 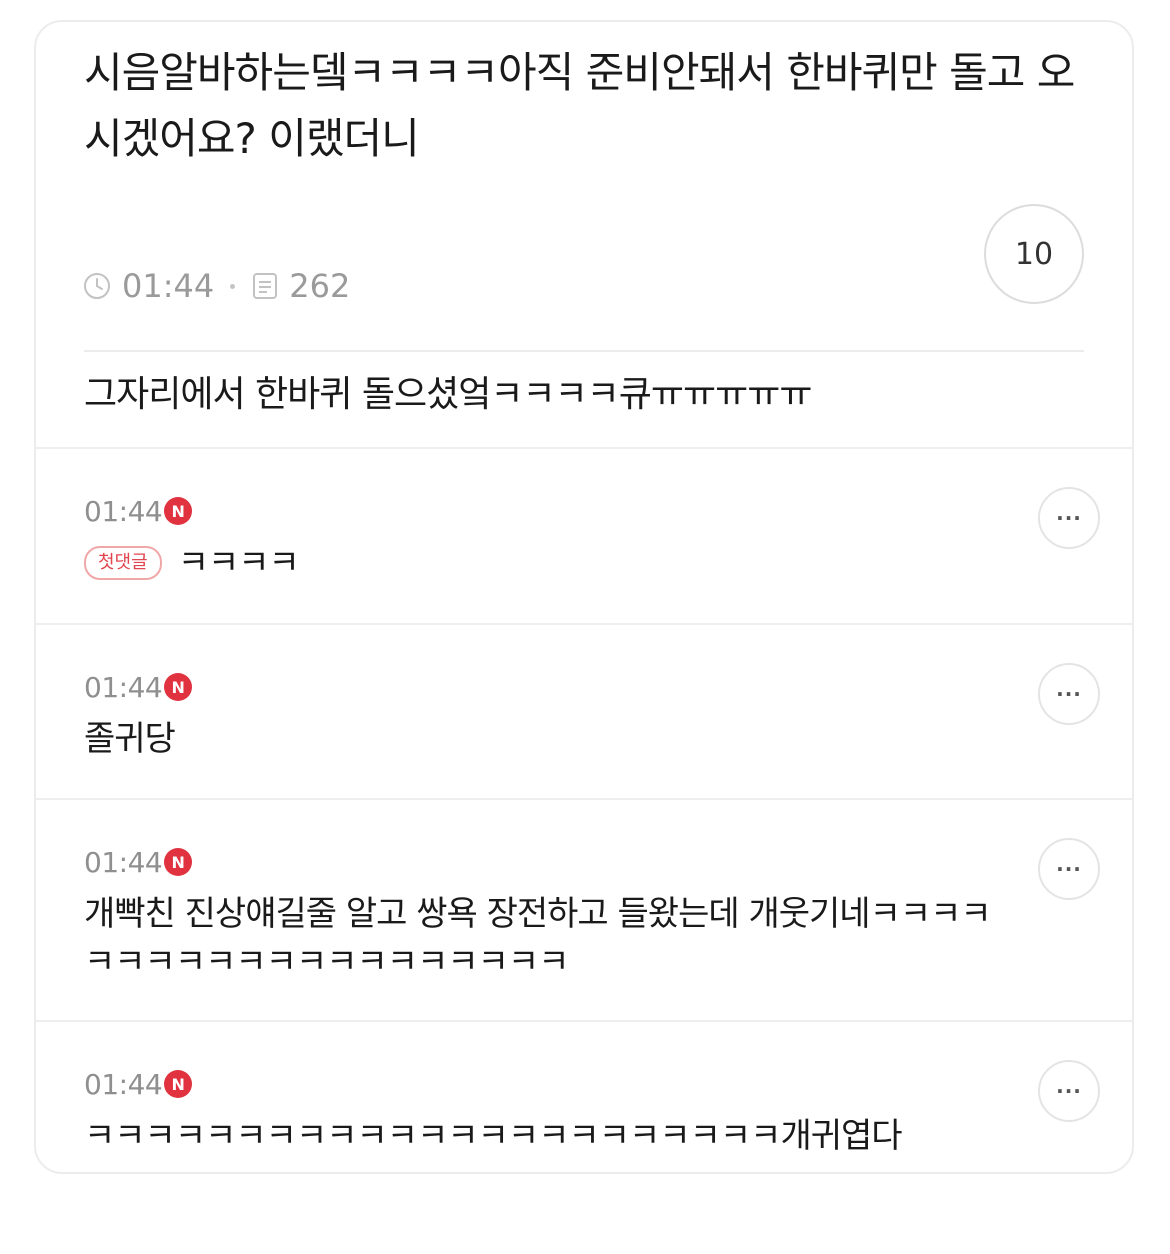 What do you see at coordinates (448, 394) in the screenshot?
I see `post-body: 그자리에서 한바퀴 돌으셨엌ㅋㅋㅋㅋ큐ㅠㅠㅠㅠㅠ` at bounding box center [448, 394].